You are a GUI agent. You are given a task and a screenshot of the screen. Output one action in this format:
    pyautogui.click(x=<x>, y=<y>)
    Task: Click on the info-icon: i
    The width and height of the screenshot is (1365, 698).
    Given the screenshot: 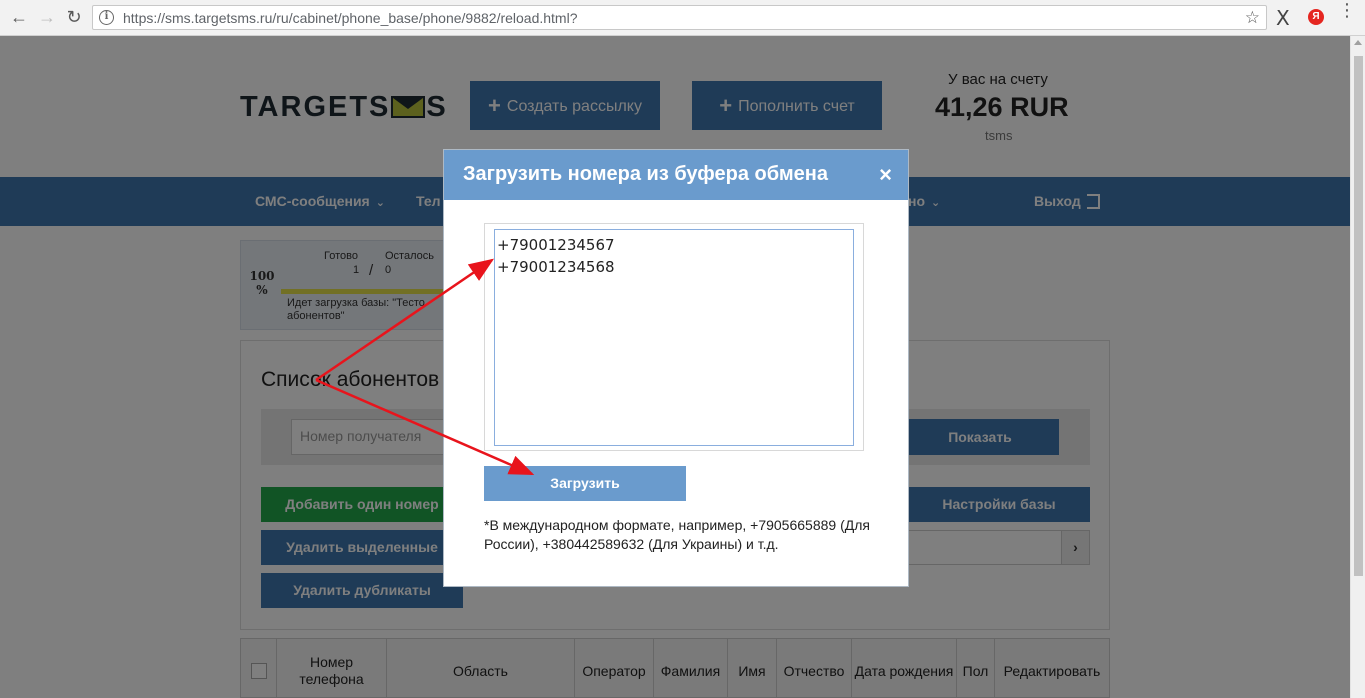 What is the action you would take?
    pyautogui.click(x=106, y=17)
    